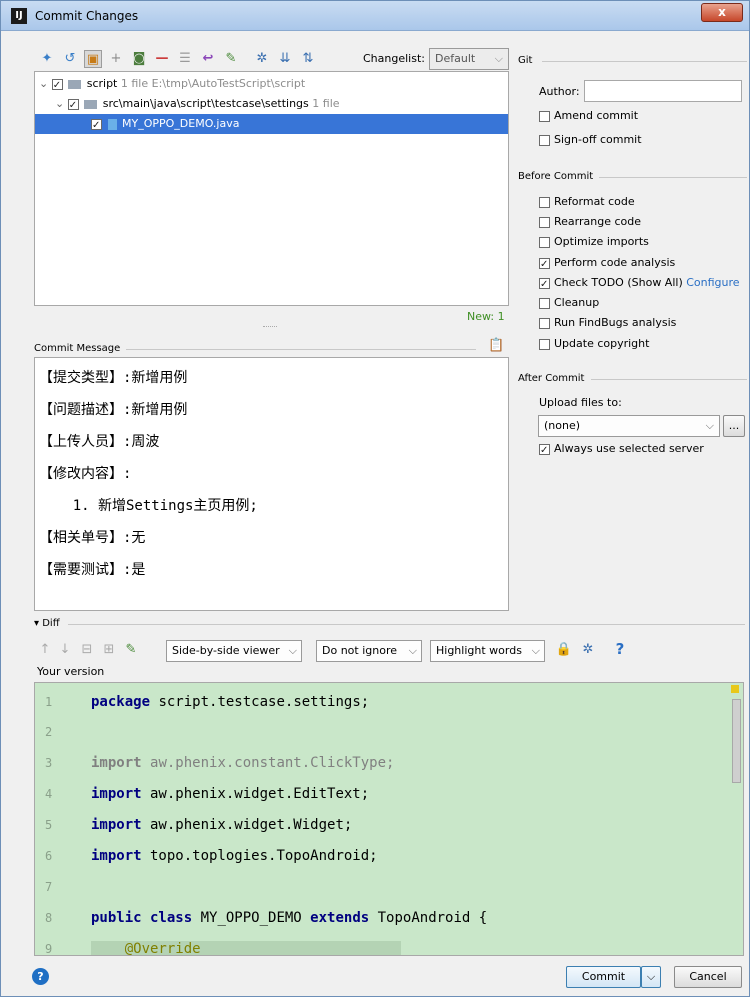 This screenshot has height=997, width=750. What do you see at coordinates (148, 506) in the screenshot?
I see `message-line: 1. 新增Settings主页用例;` at bounding box center [148, 506].